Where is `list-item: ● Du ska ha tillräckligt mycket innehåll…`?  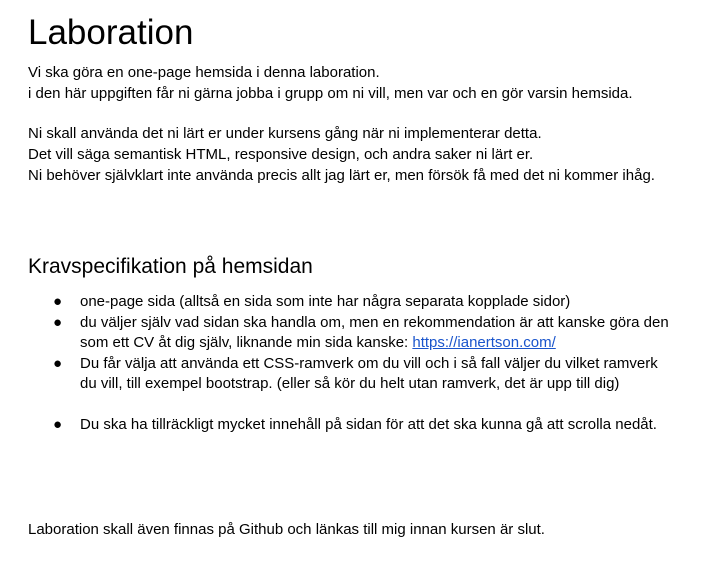 list-item: ● Du ska ha tillräckligt mycket innehåll… is located at coordinates (349, 425).